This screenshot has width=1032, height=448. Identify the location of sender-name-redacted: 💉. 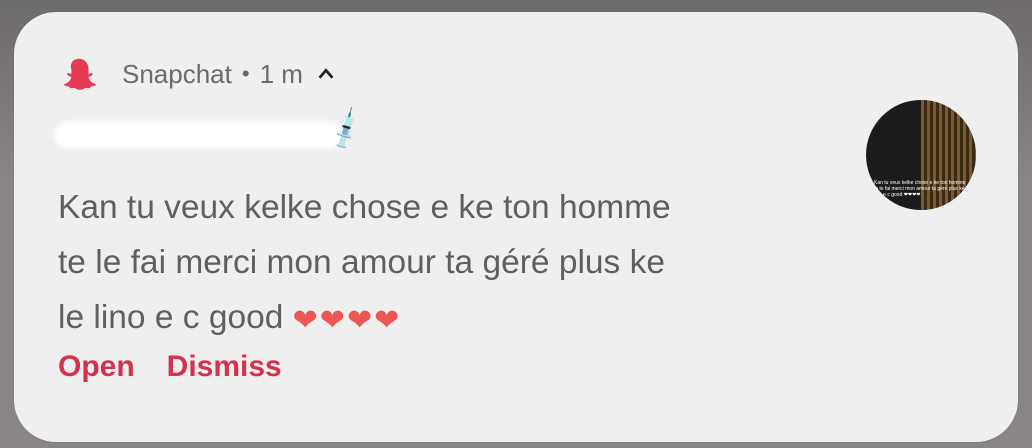
(212, 133).